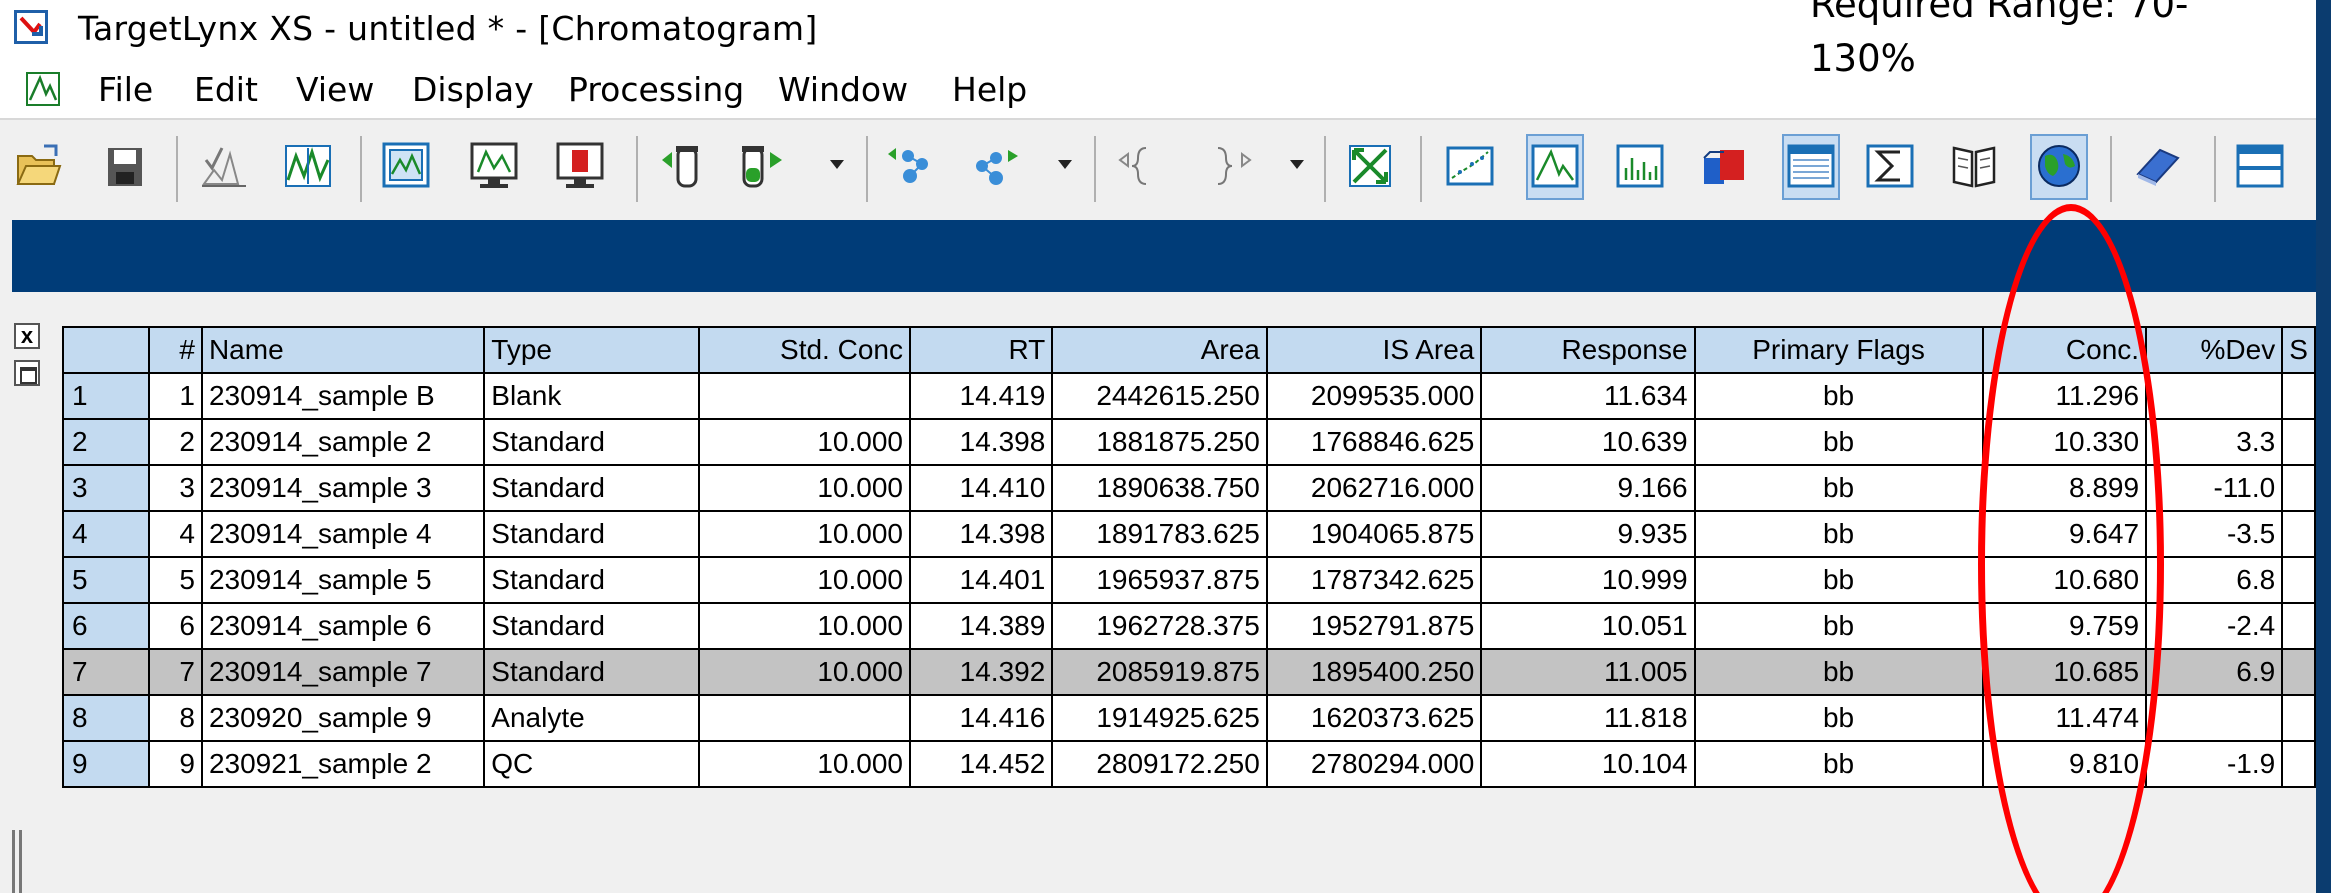 This screenshot has width=2331, height=893. Describe the element at coordinates (764, 166) in the screenshot. I see `vial-next-icon` at that location.